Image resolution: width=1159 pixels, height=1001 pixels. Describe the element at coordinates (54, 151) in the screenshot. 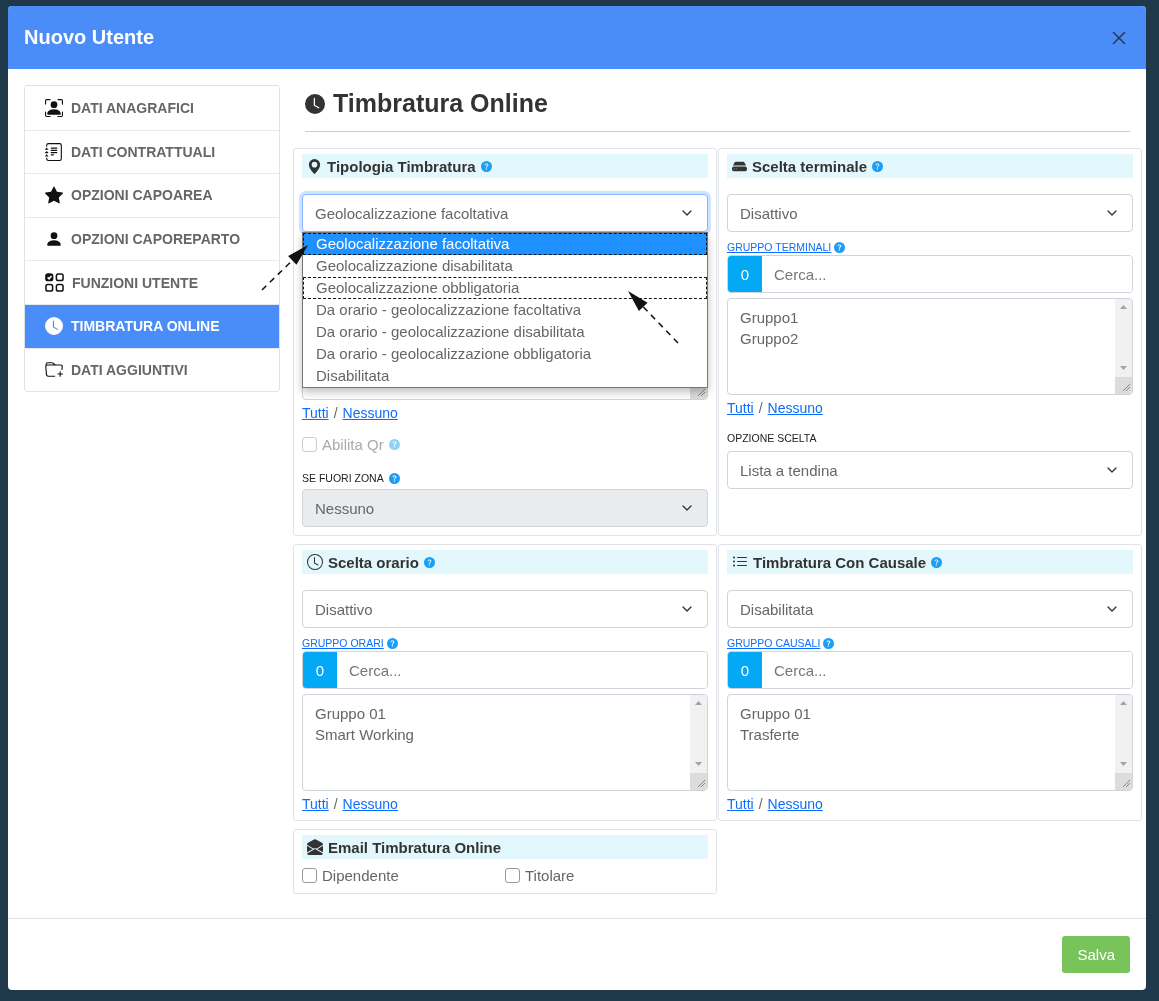

I see `journal-icon` at that location.